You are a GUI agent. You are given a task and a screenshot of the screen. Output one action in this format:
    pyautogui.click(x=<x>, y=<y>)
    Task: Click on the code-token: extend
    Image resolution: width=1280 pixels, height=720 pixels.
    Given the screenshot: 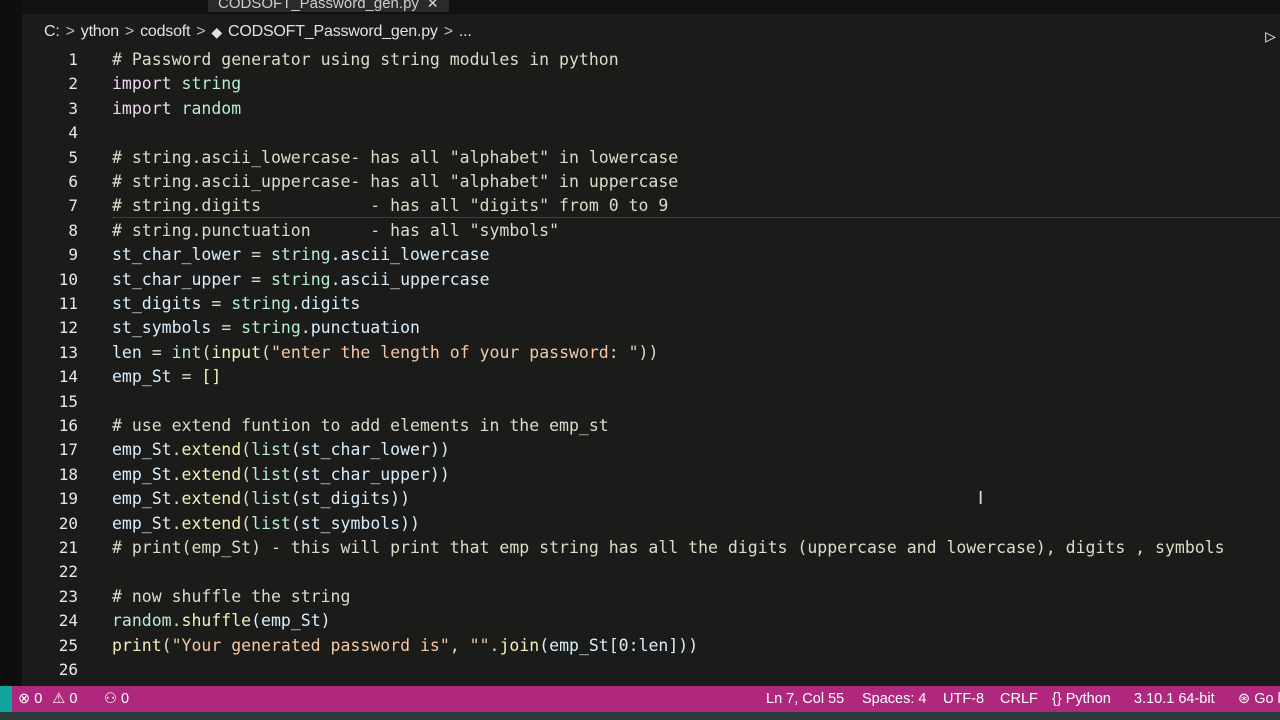 What is the action you would take?
    pyautogui.click(x=211, y=474)
    